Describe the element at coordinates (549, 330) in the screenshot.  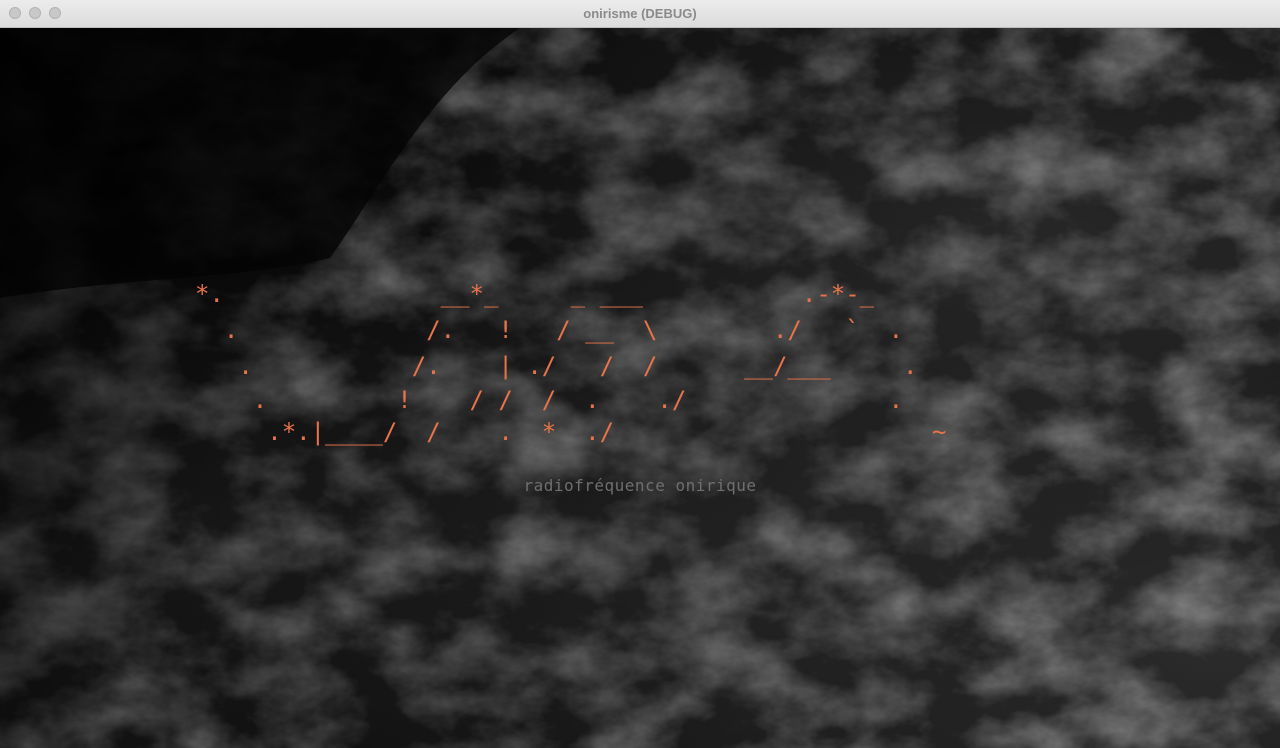
I see `logo-line: . /. ! / __ \ ./ ` .` at that location.